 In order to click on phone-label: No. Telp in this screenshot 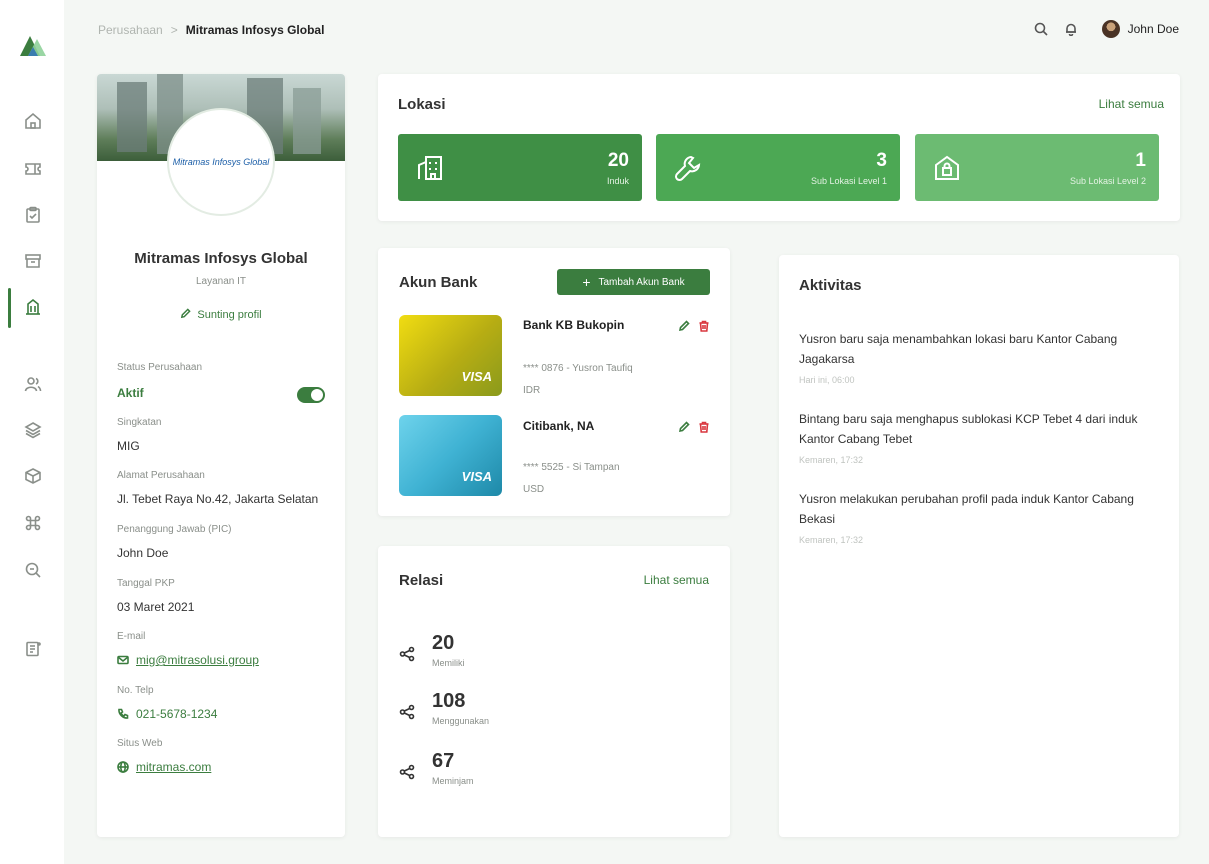, I will do `click(135, 690)`.